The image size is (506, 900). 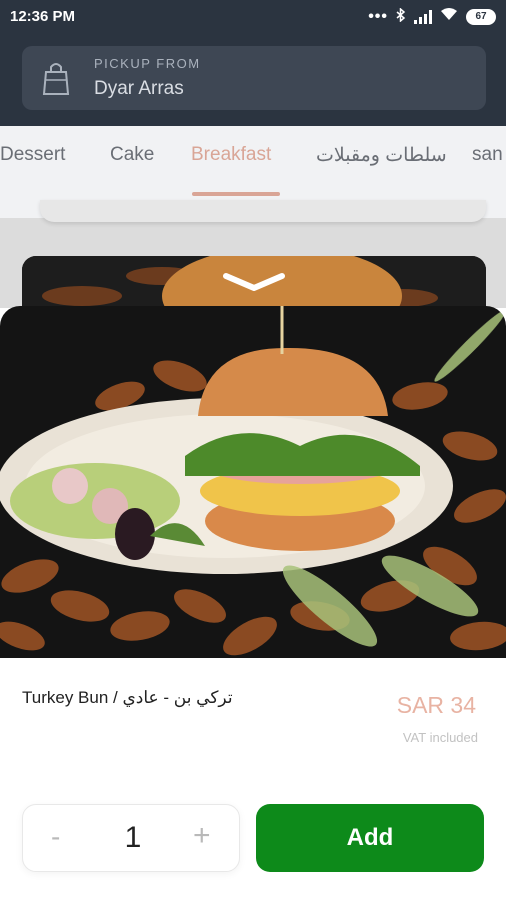 I want to click on status-time: 12:36 PM, so click(x=43, y=16).